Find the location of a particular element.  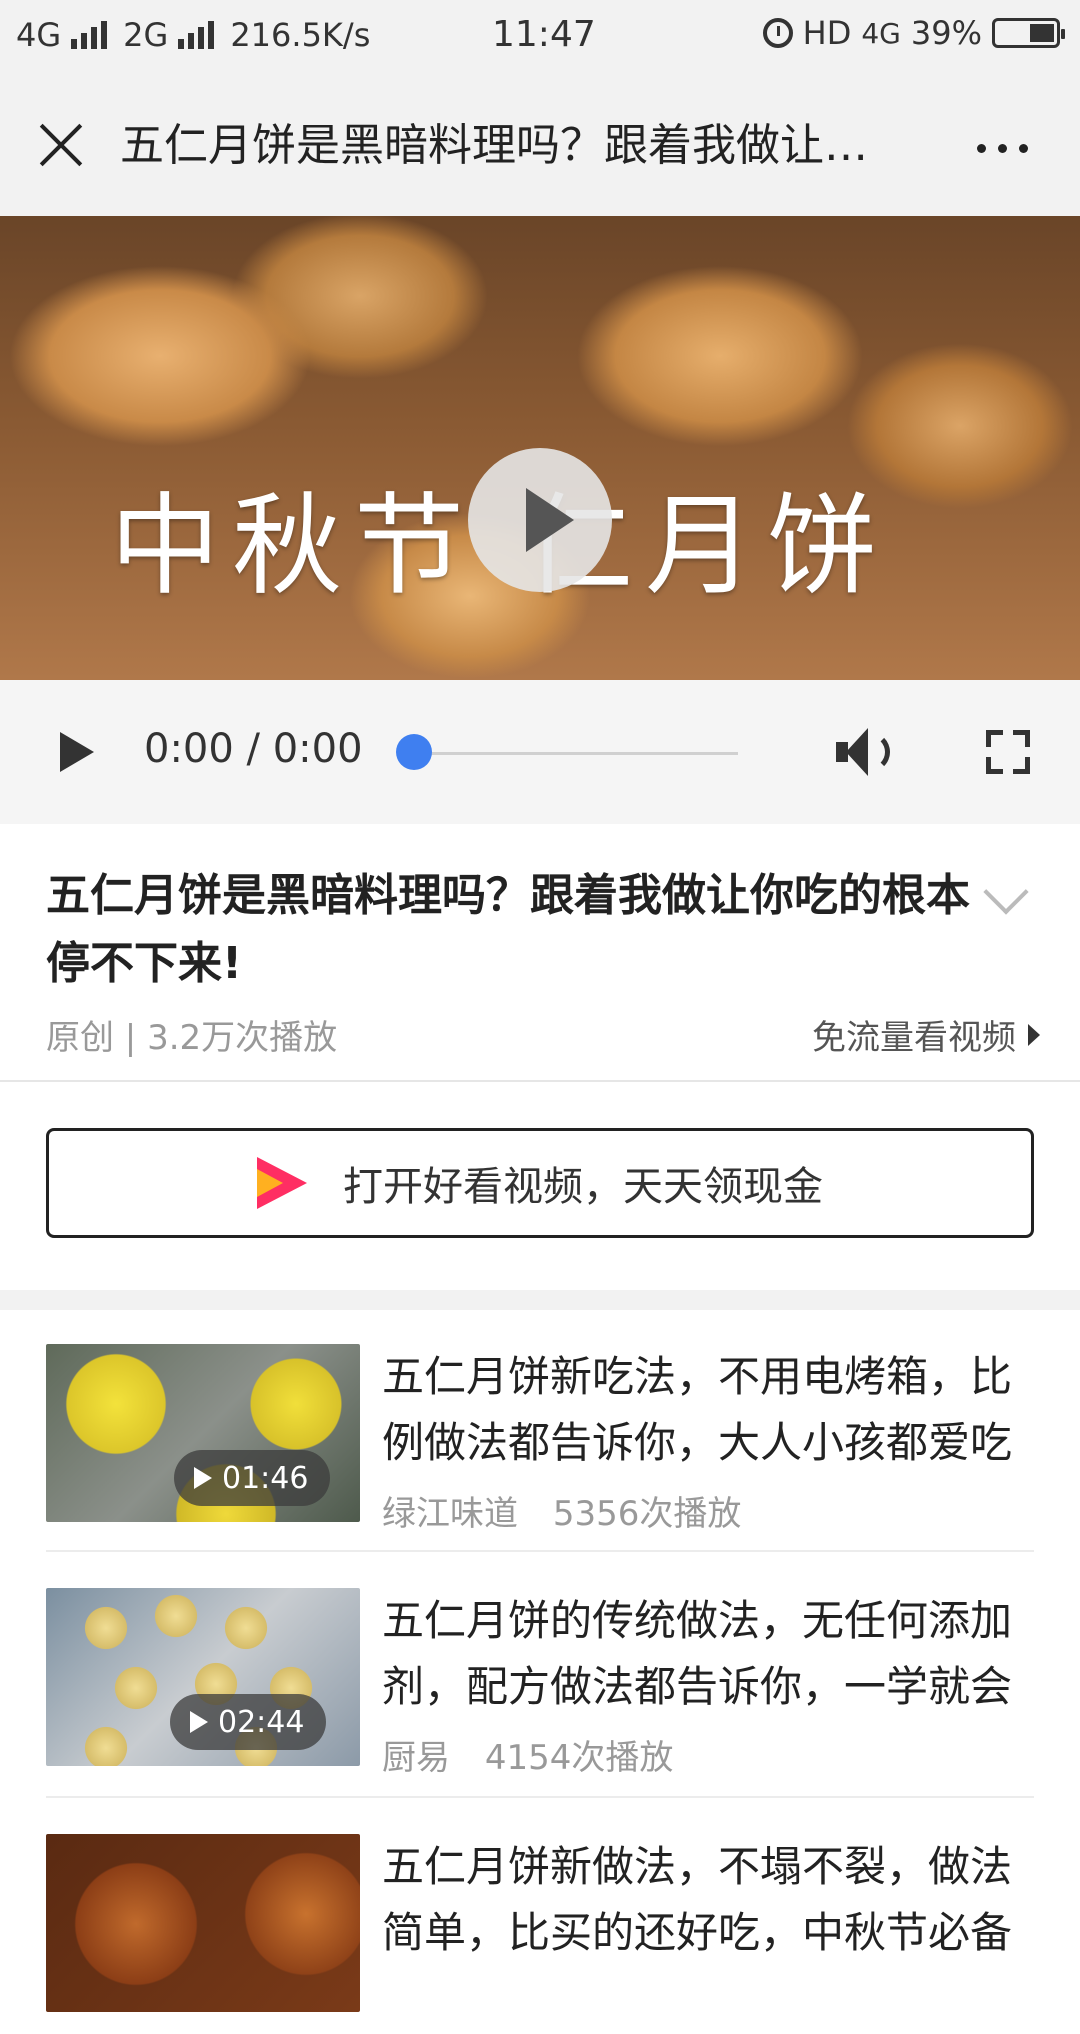

related-plays: 4154次播放 is located at coordinates (579, 1758).